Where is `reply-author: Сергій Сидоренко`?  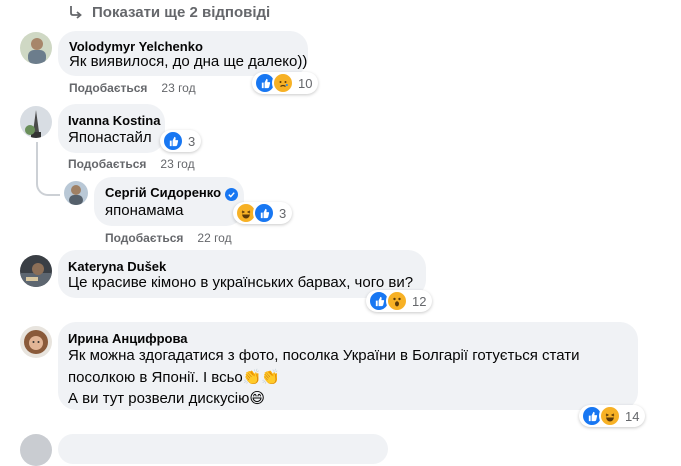
reply-author: Сергій Сидоренко is located at coordinates (172, 193).